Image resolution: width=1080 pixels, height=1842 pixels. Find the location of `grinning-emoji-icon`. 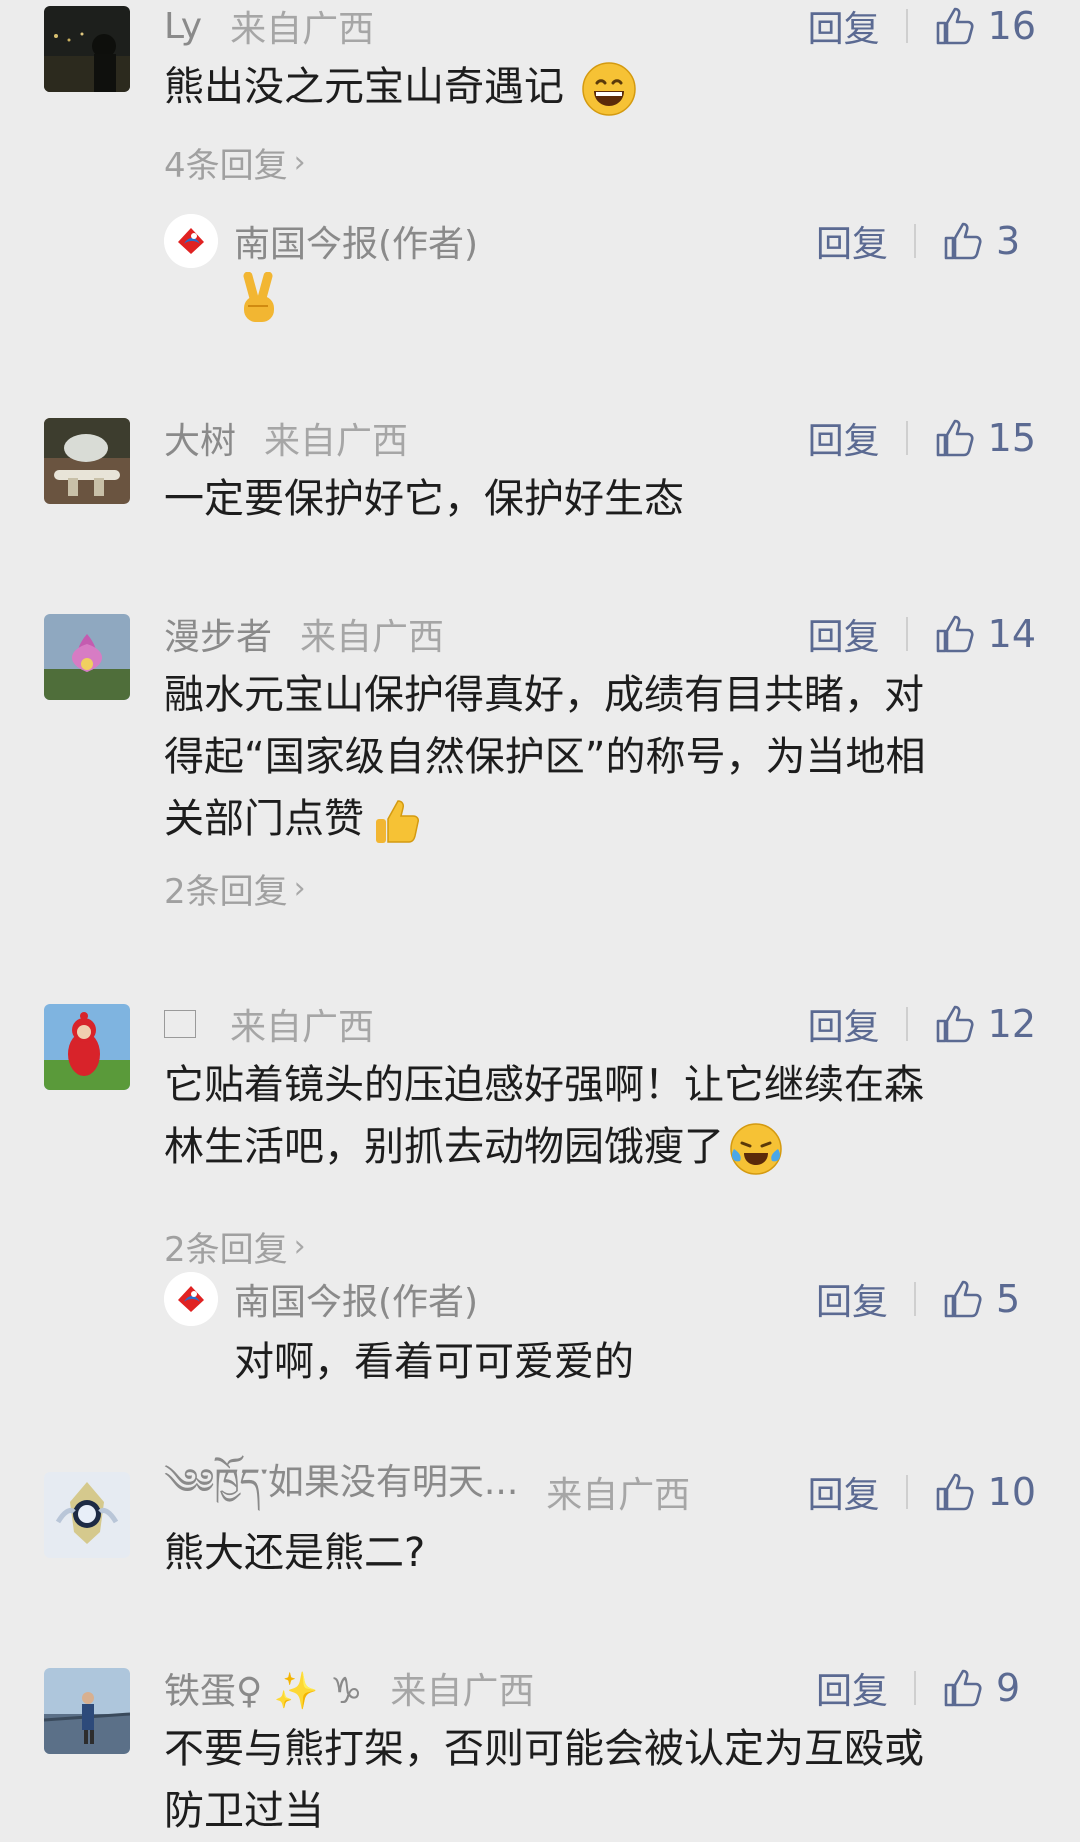

grinning-emoji-icon is located at coordinates (608, 89).